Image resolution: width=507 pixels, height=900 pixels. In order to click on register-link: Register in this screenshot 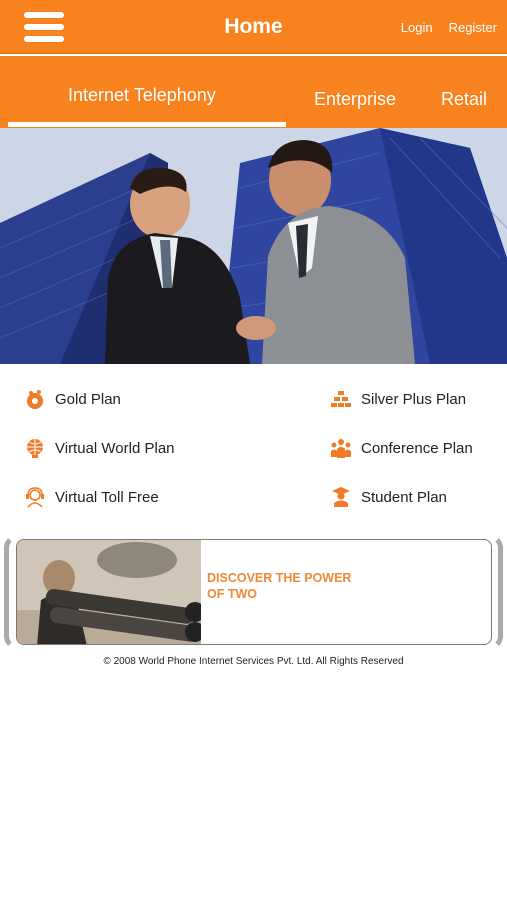, I will do `click(473, 27)`.